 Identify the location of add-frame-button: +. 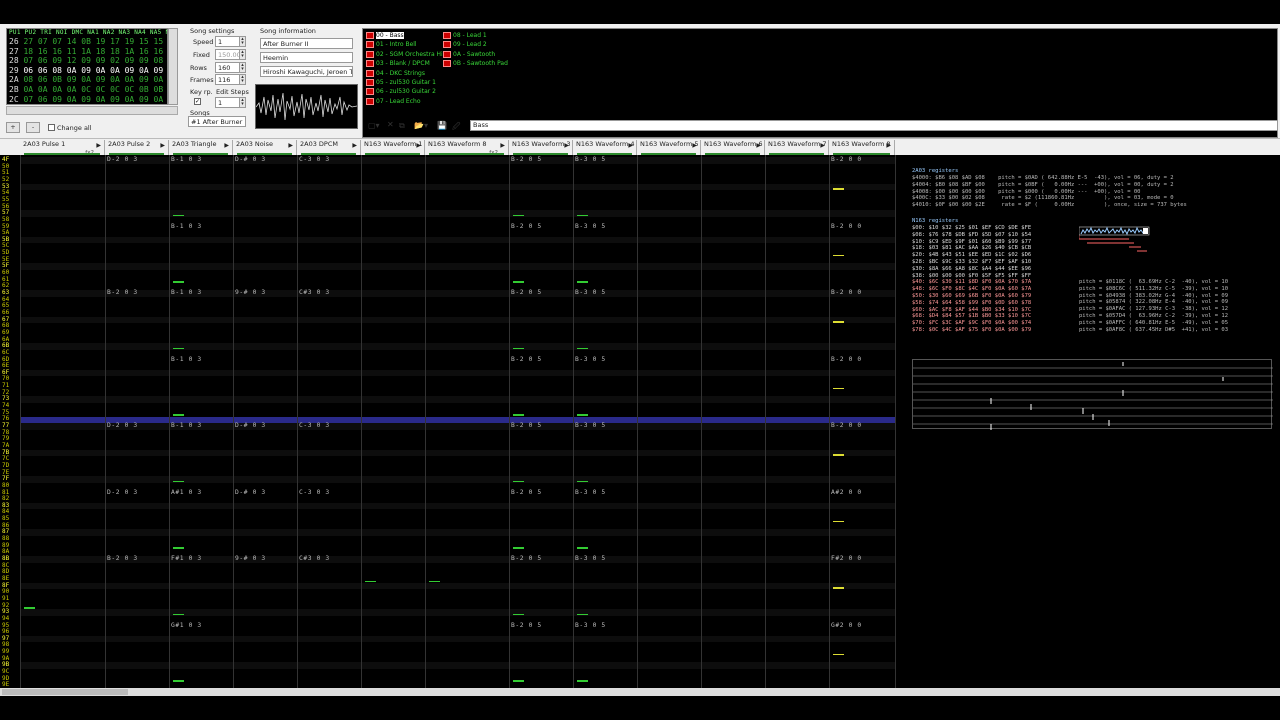
(13, 127).